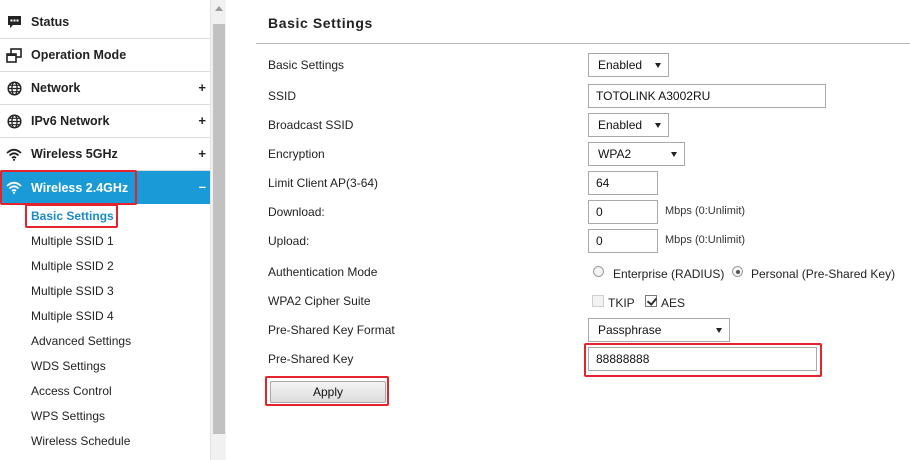 The image size is (910, 460). Describe the element at coordinates (296, 212) in the screenshot. I see `download-label: Download:` at that location.